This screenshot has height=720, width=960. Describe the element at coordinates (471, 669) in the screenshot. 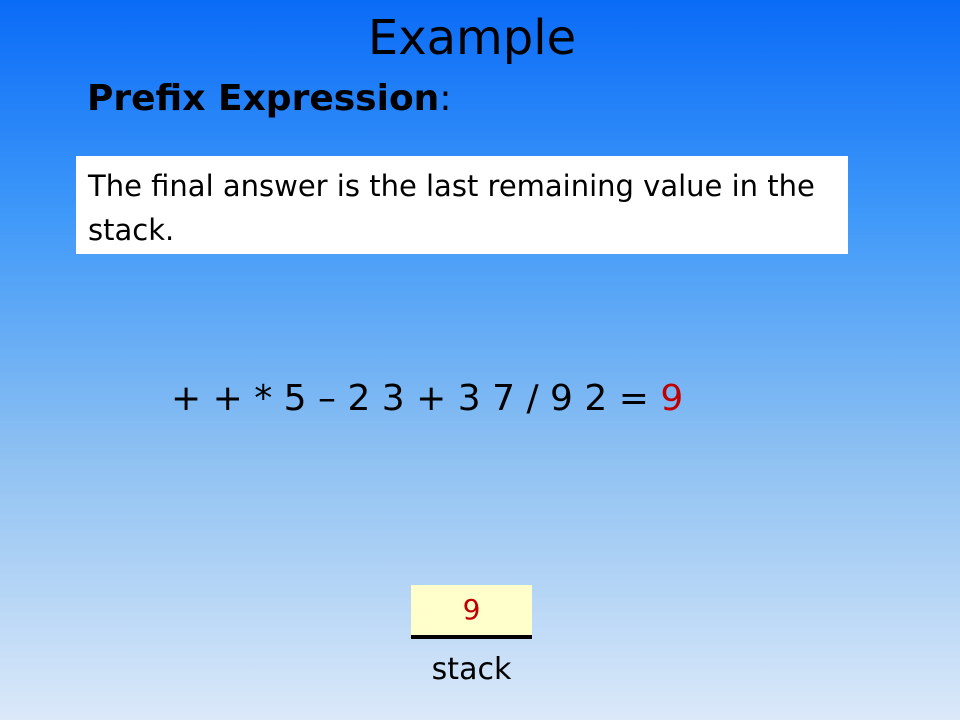

I see `stack-label: stack` at that location.